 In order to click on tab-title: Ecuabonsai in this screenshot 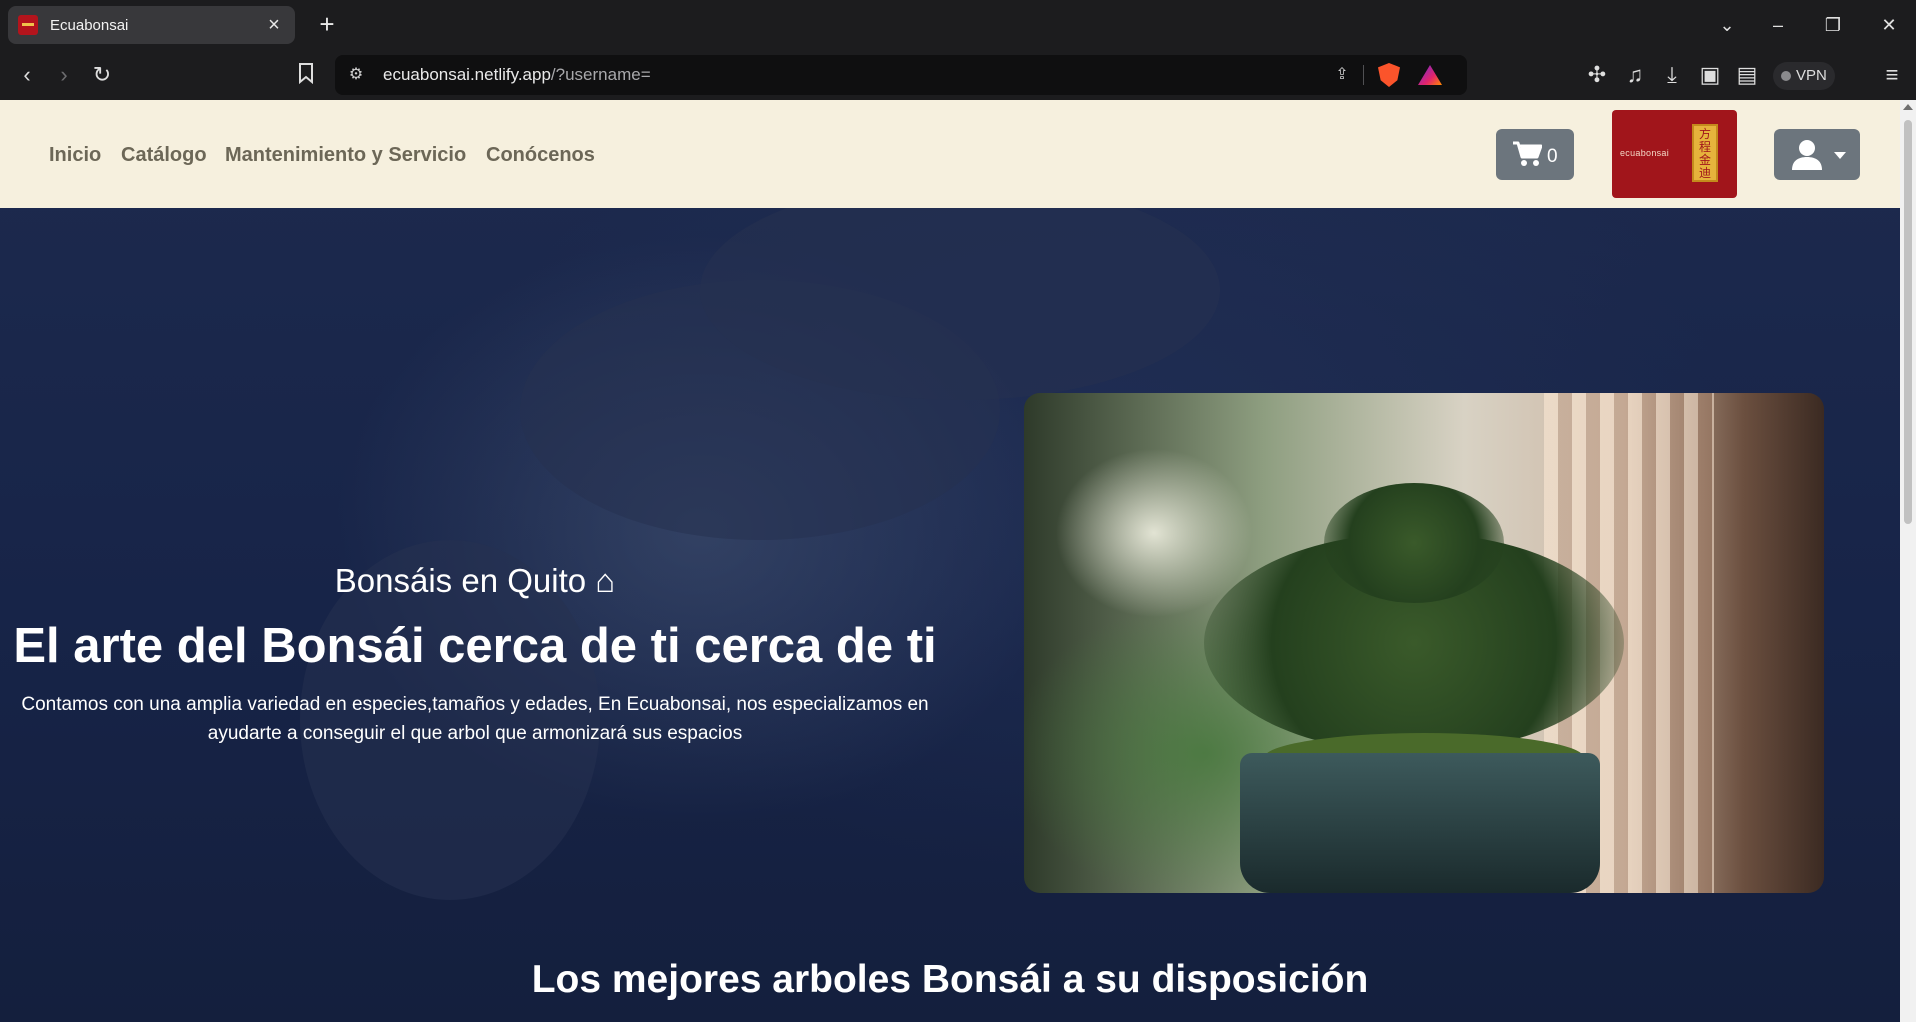, I will do `click(89, 25)`.